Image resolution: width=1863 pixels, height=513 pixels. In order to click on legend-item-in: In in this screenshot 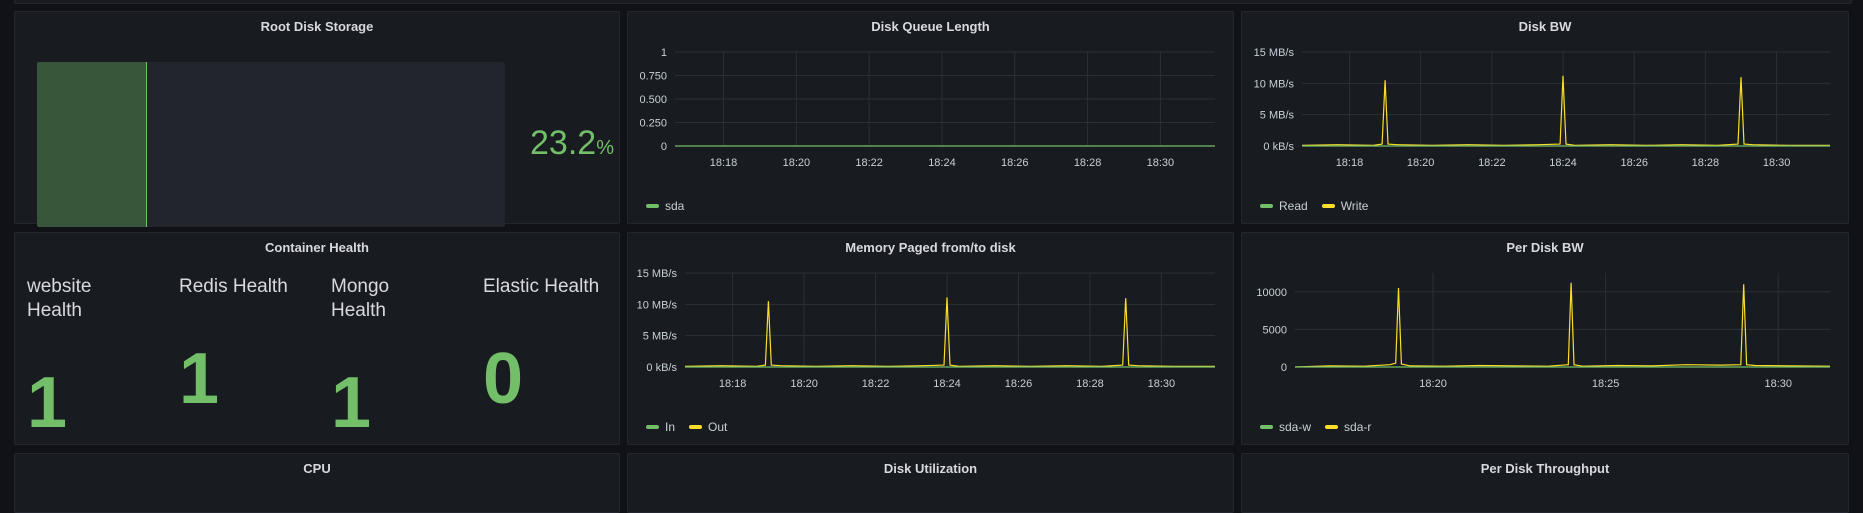, I will do `click(660, 427)`.